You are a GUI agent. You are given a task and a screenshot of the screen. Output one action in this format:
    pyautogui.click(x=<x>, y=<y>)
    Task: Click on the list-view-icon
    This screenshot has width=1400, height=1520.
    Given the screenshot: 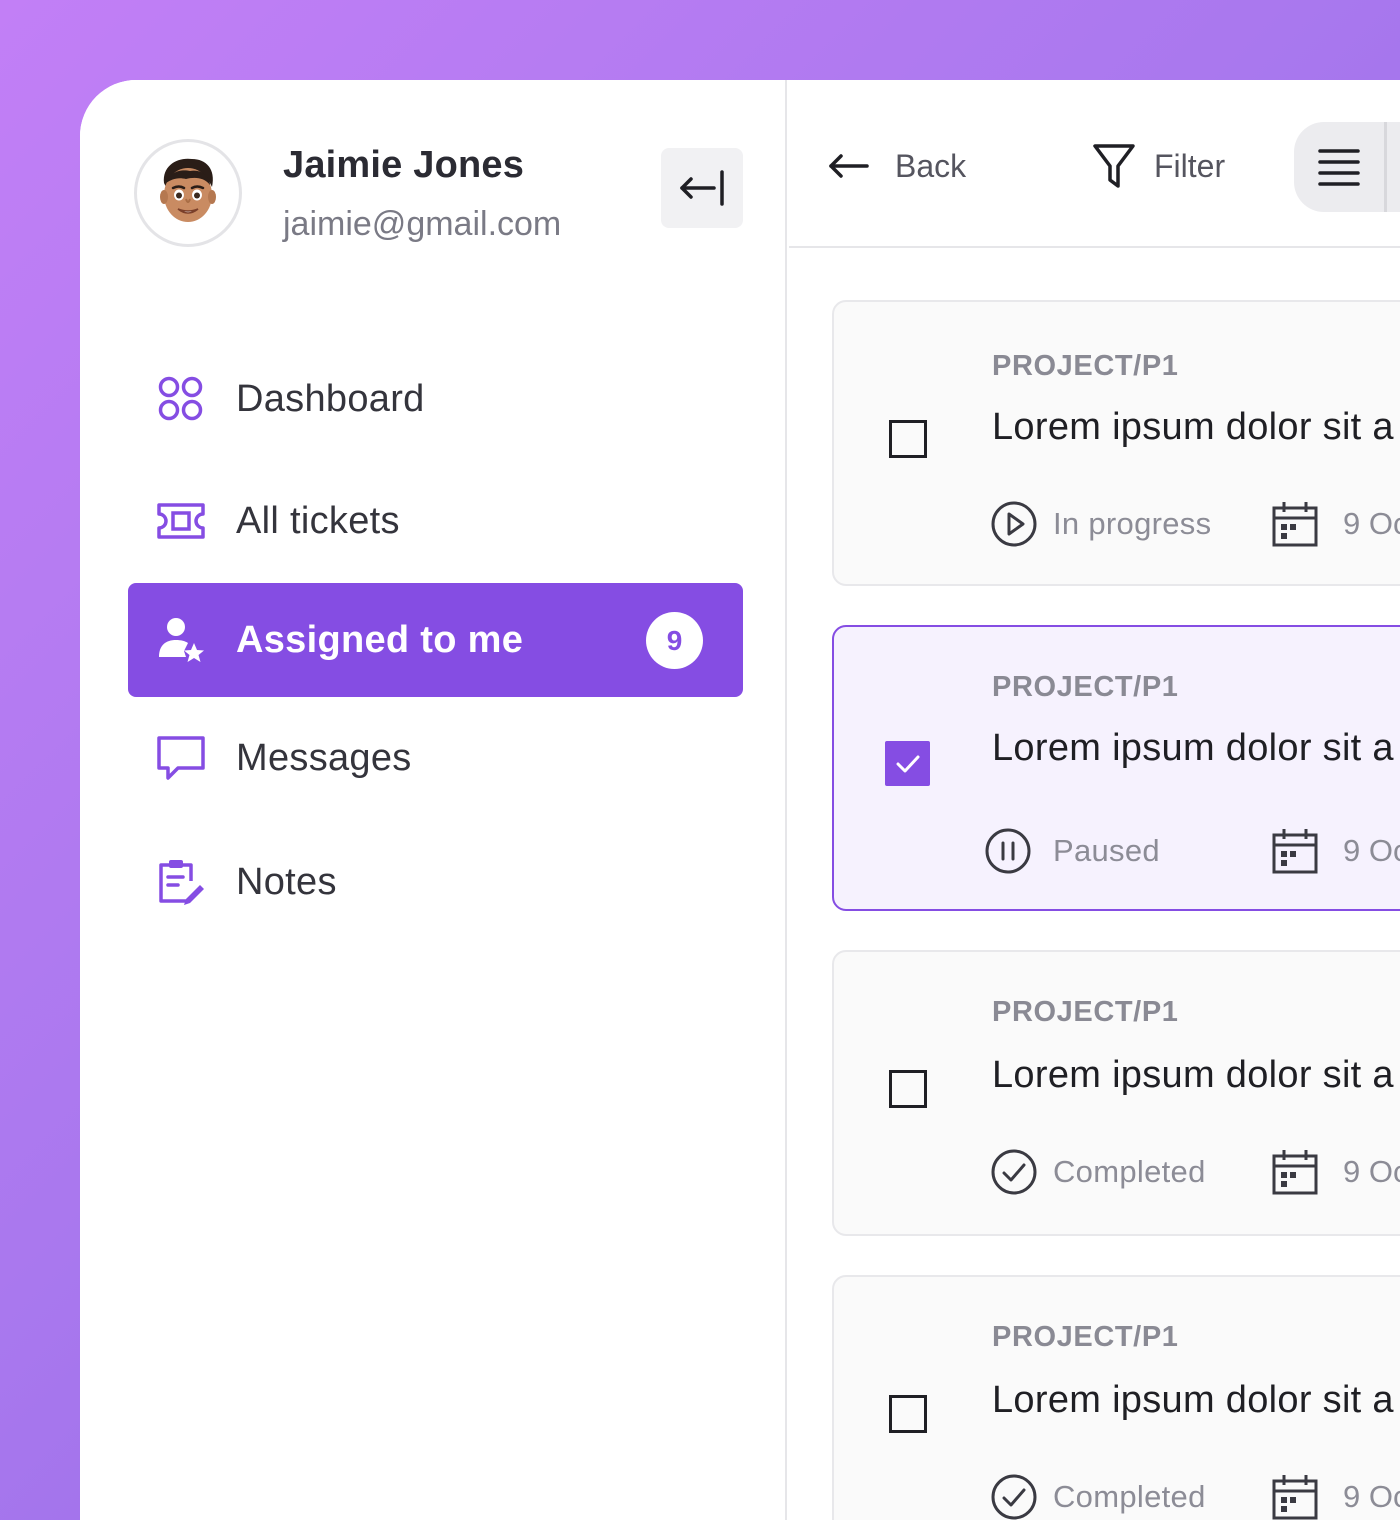 What is the action you would take?
    pyautogui.click(x=1339, y=167)
    